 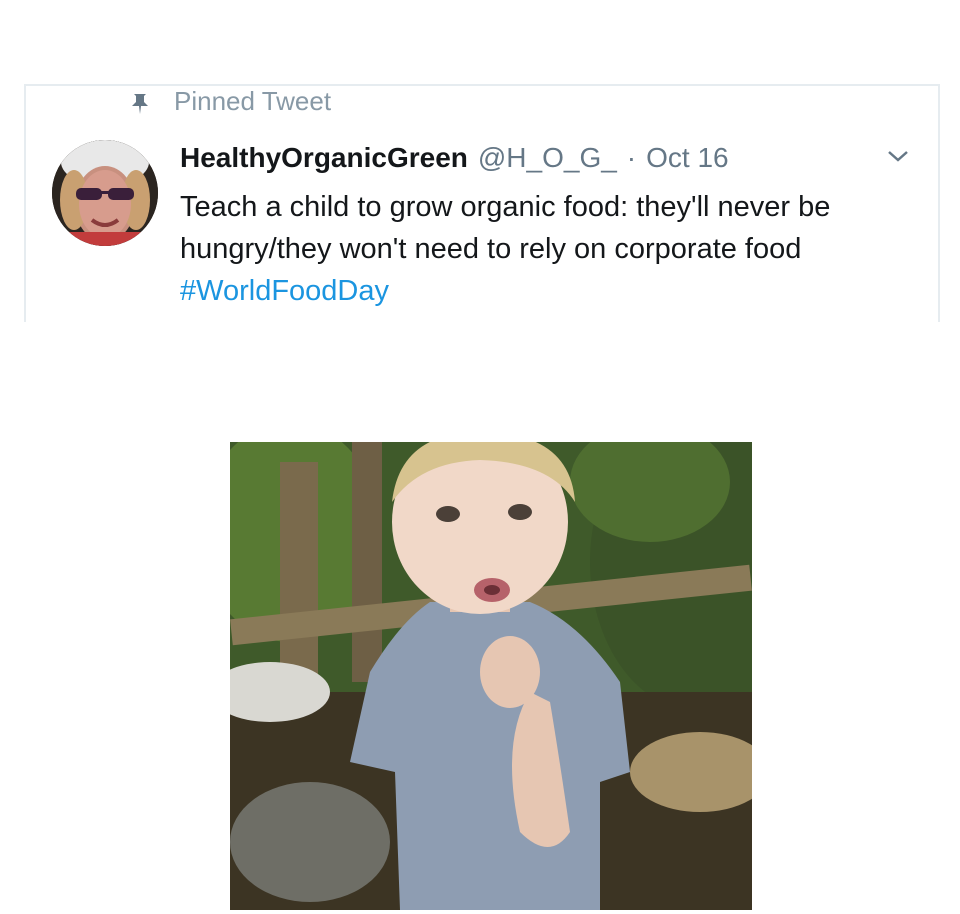 What do you see at coordinates (284, 291) in the screenshot?
I see `hashtag-link: #WorldFoodDay` at bounding box center [284, 291].